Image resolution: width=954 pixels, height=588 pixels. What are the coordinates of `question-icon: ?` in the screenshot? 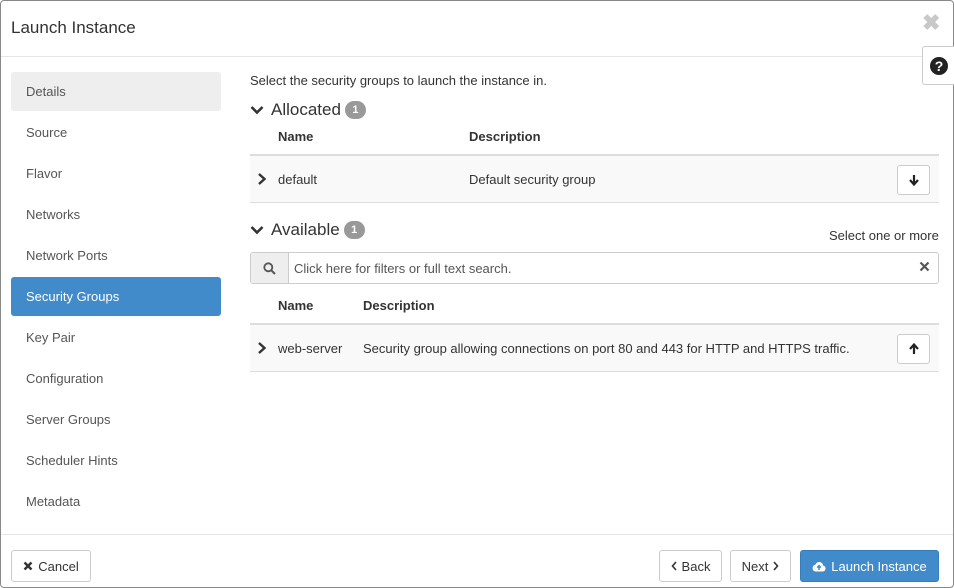 It's located at (939, 66).